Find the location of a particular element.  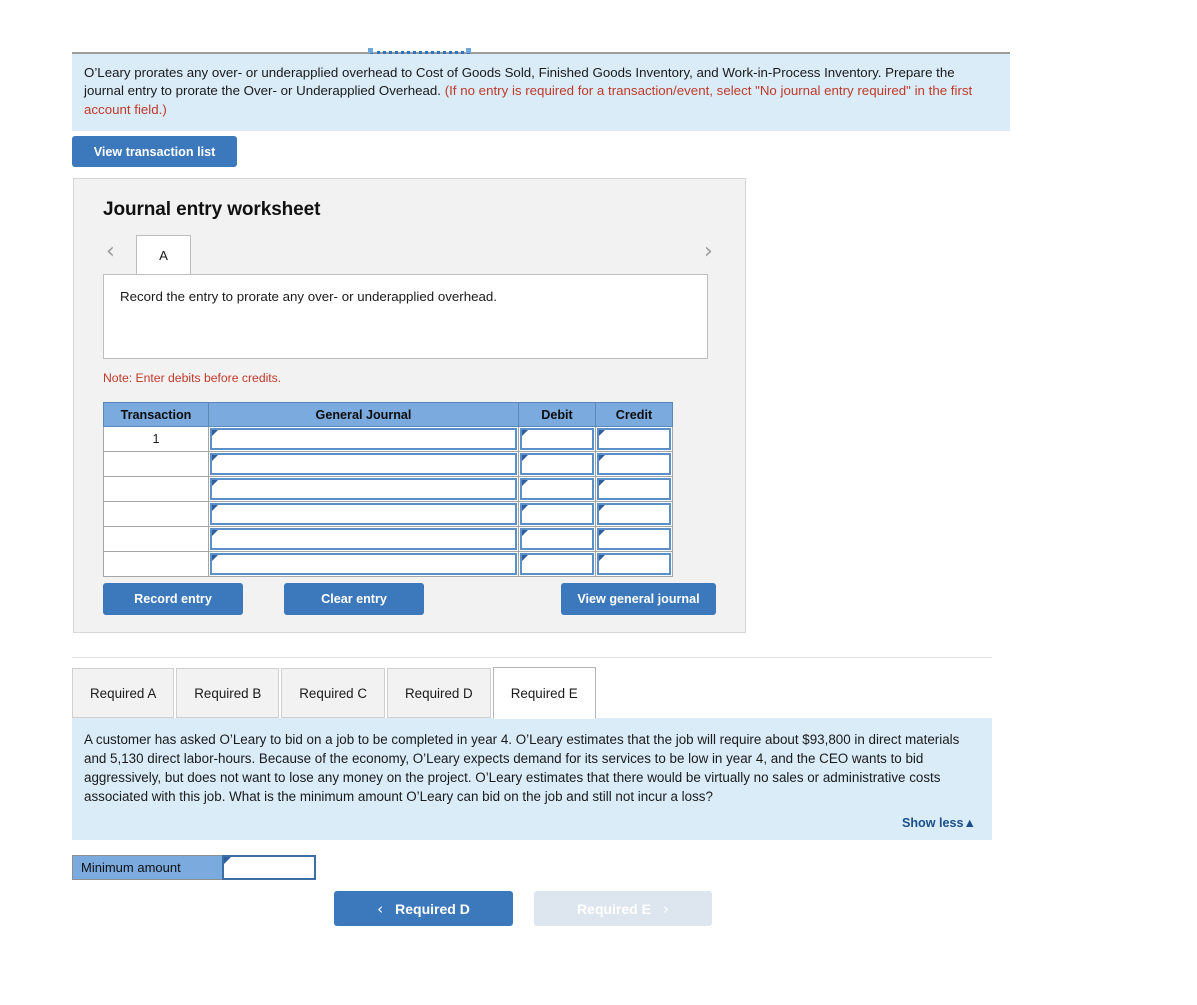

column-header-credit: Credit is located at coordinates (634, 414).